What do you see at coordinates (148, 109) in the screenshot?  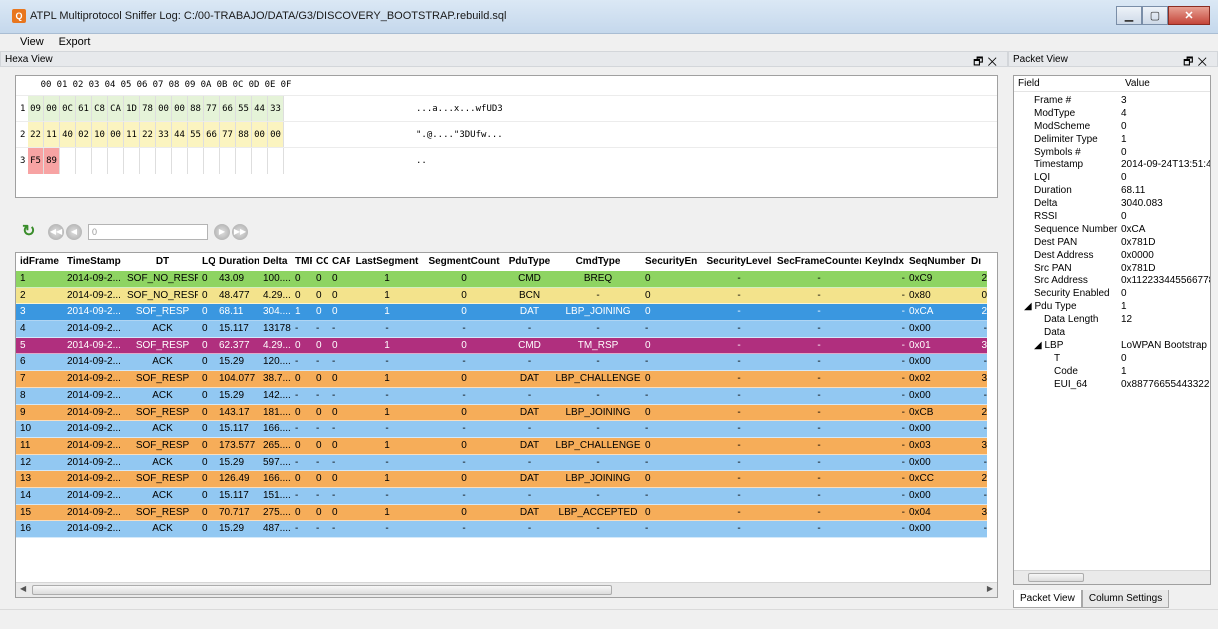 I see `hex-byte: 78` at bounding box center [148, 109].